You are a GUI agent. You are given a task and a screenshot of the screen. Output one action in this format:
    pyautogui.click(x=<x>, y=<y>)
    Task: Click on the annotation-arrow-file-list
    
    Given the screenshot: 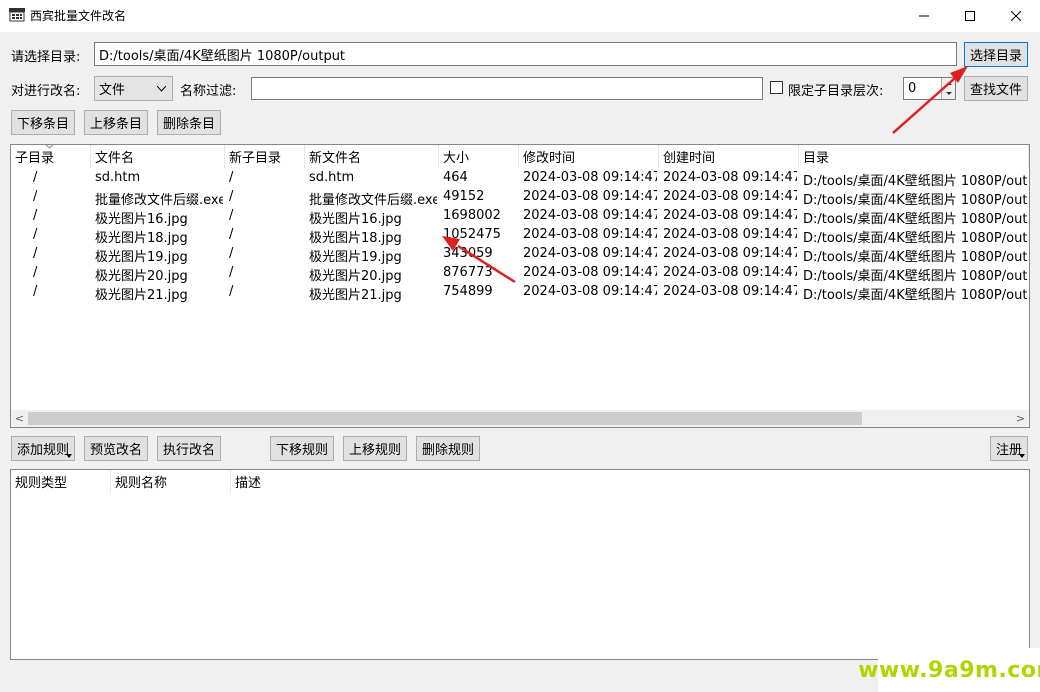 What is the action you would take?
    pyautogui.click(x=486, y=264)
    